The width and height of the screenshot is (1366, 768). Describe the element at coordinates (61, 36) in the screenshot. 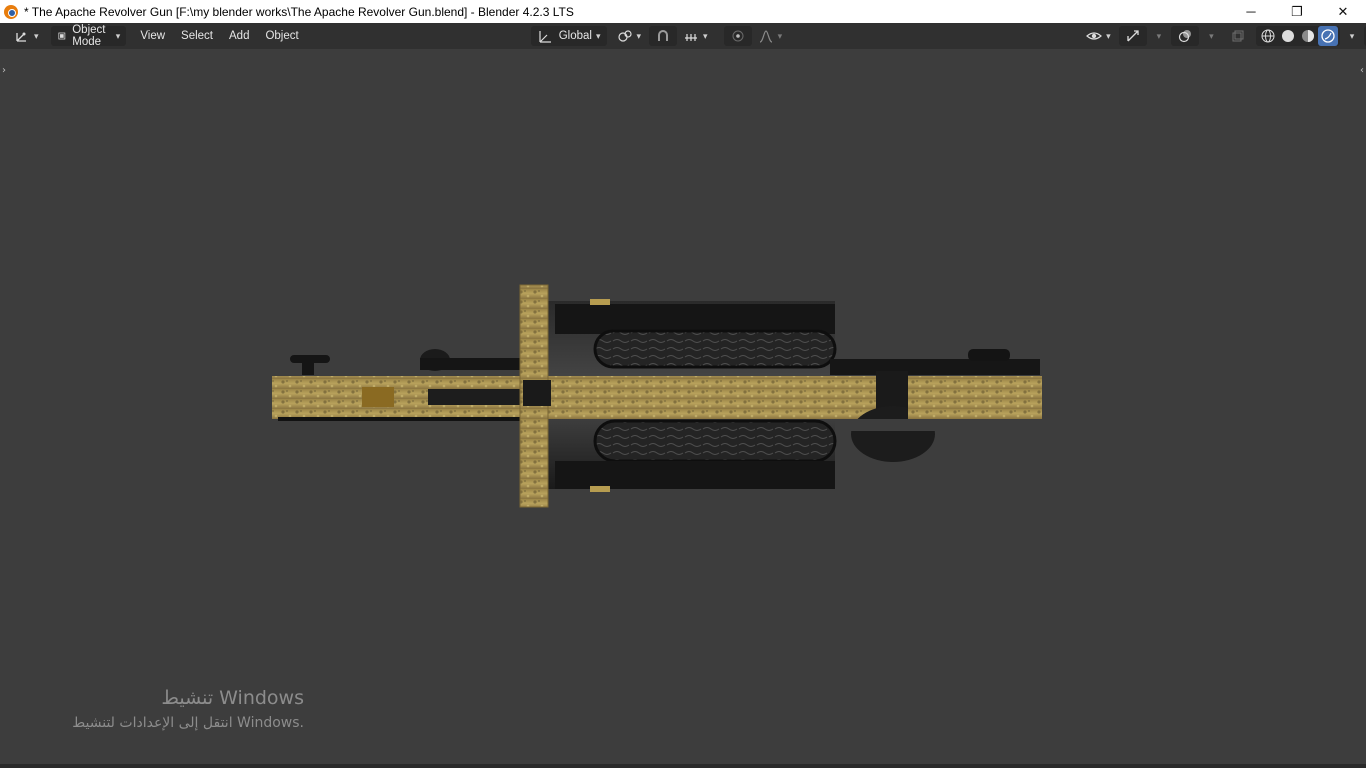

I see `object-mode-icon` at that location.